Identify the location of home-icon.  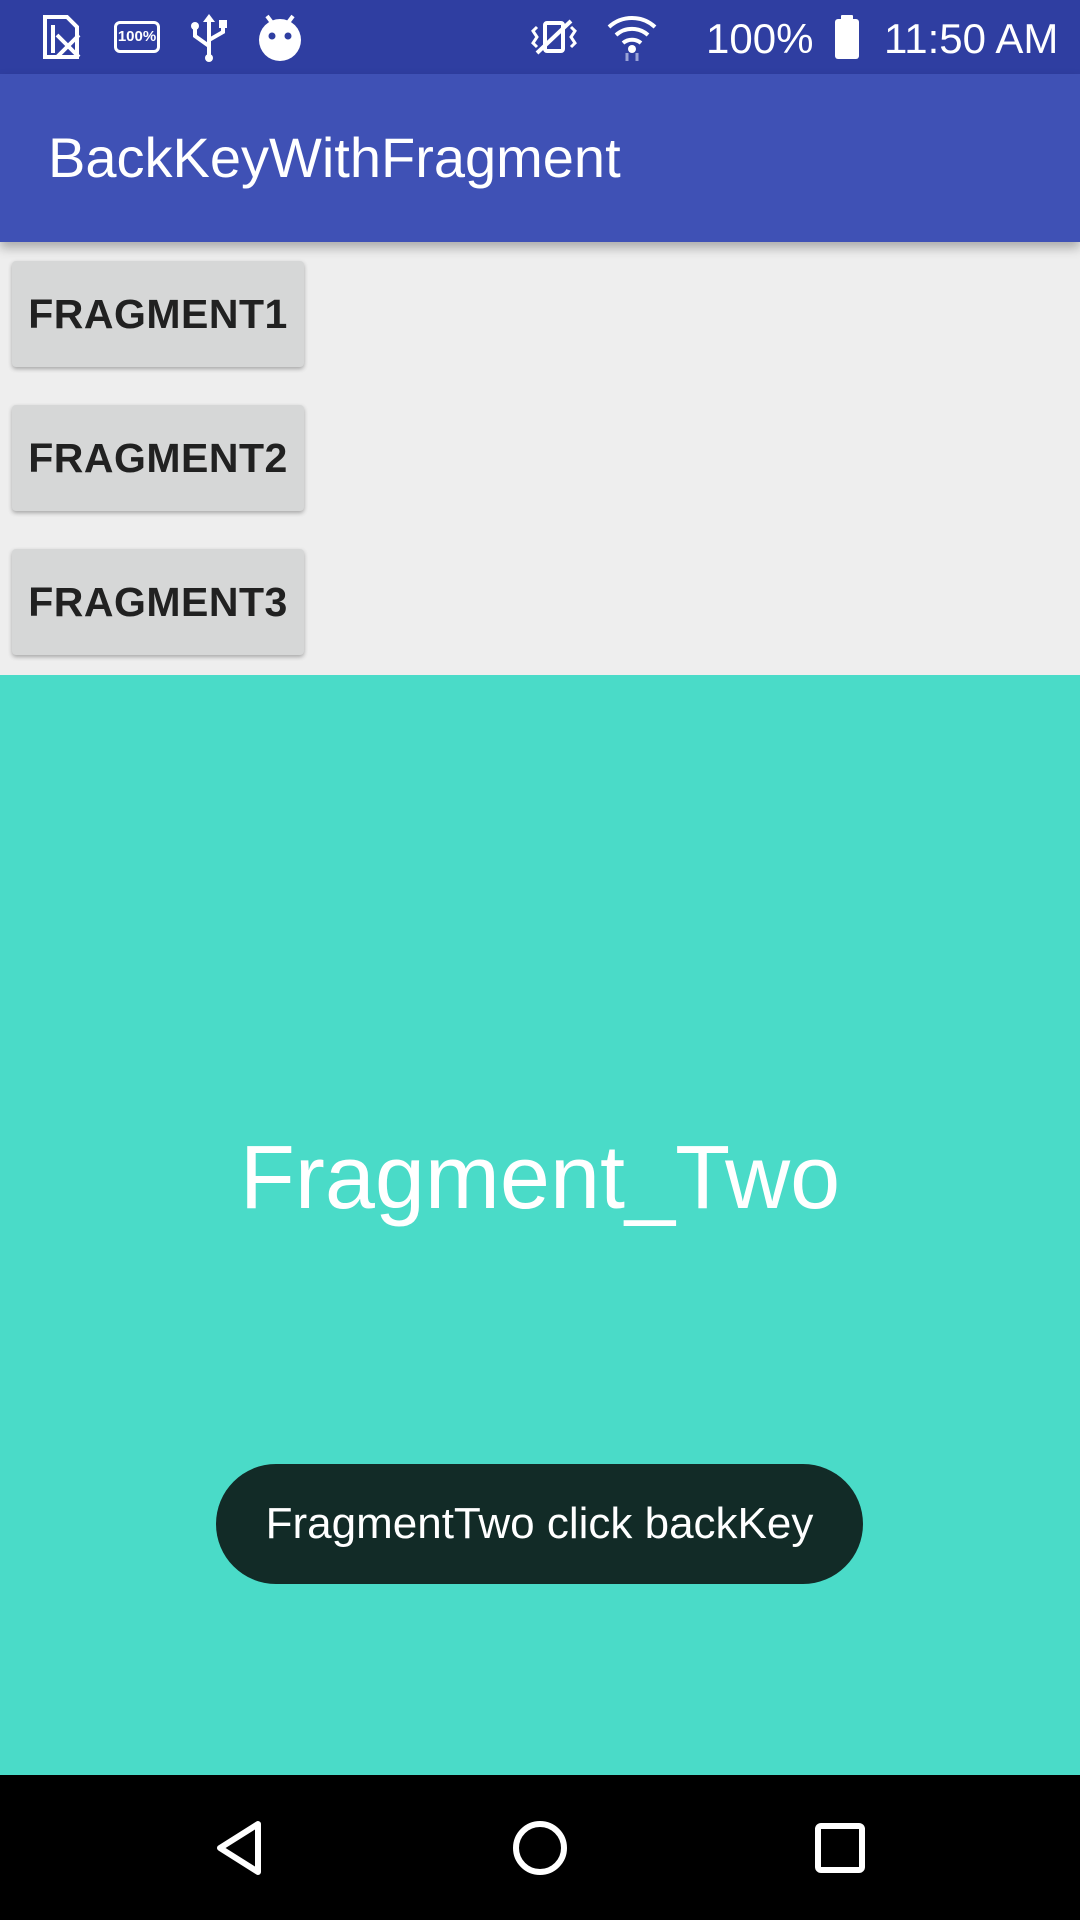
(540, 1847).